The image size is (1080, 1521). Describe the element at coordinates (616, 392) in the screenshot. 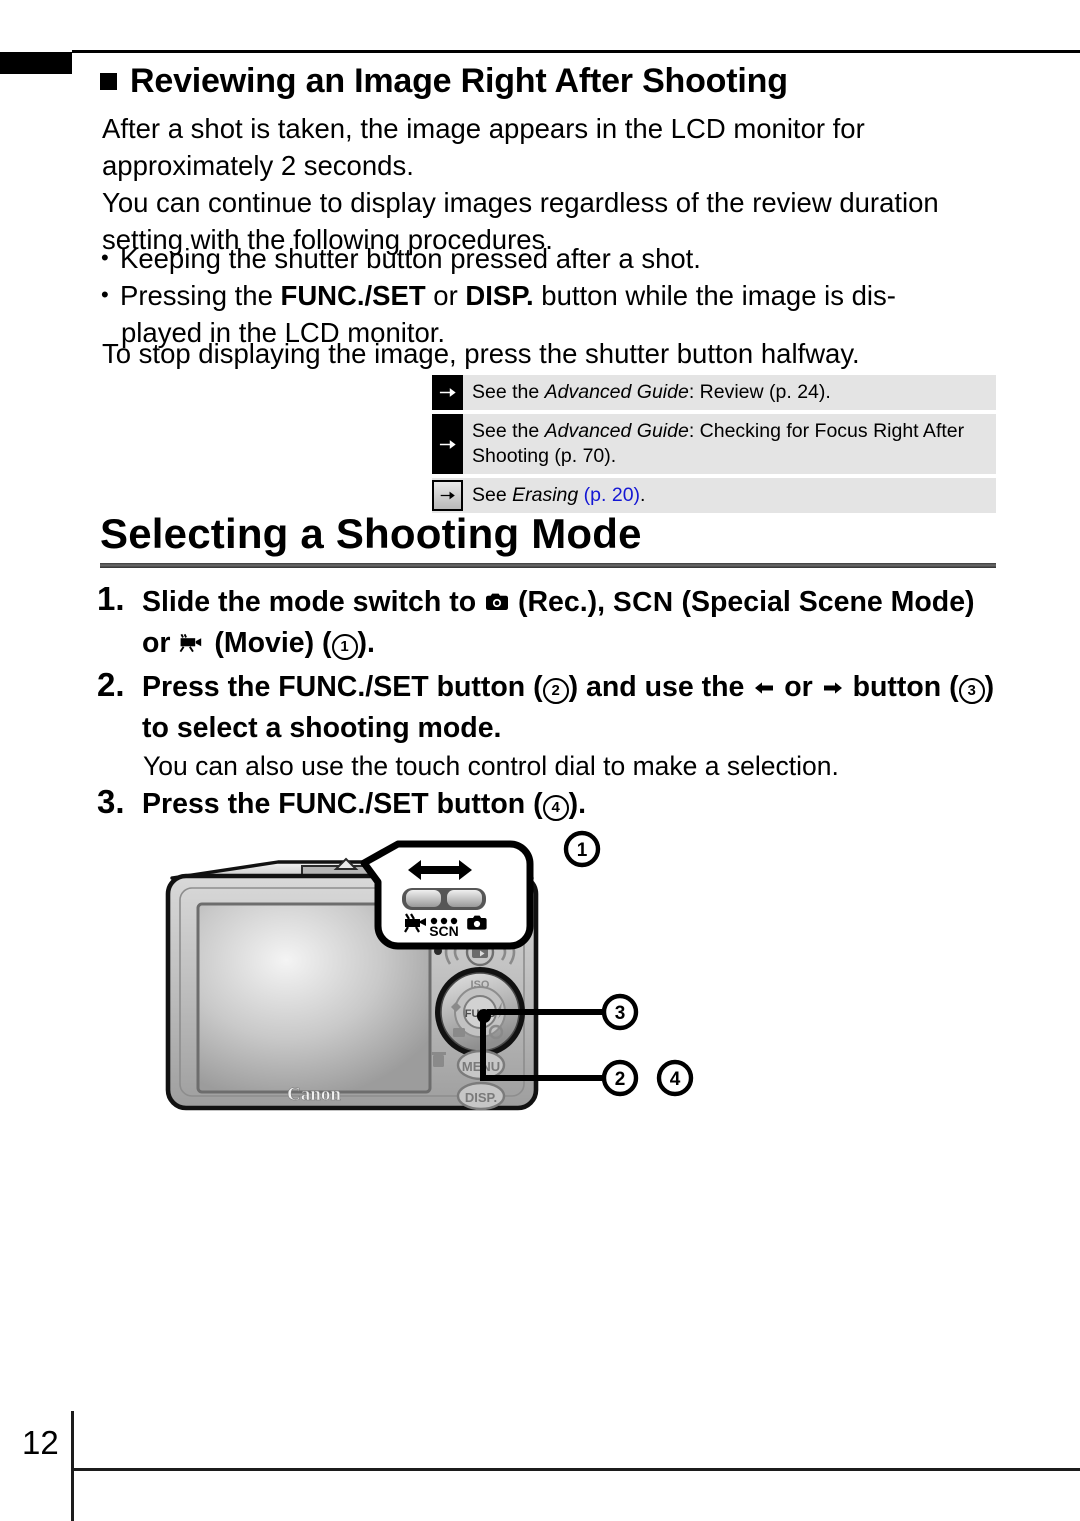

I see `ref1-italic: Advanced Guide` at that location.